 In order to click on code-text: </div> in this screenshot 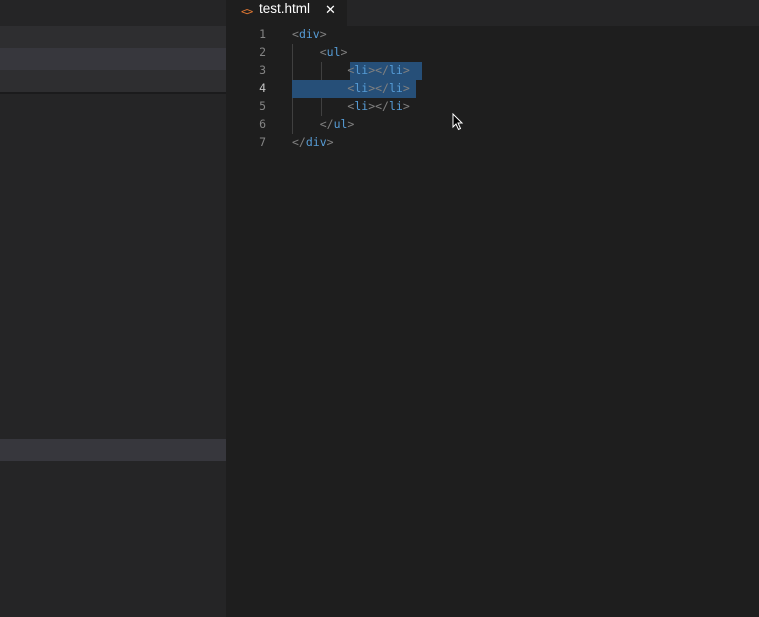, I will do `click(313, 142)`.